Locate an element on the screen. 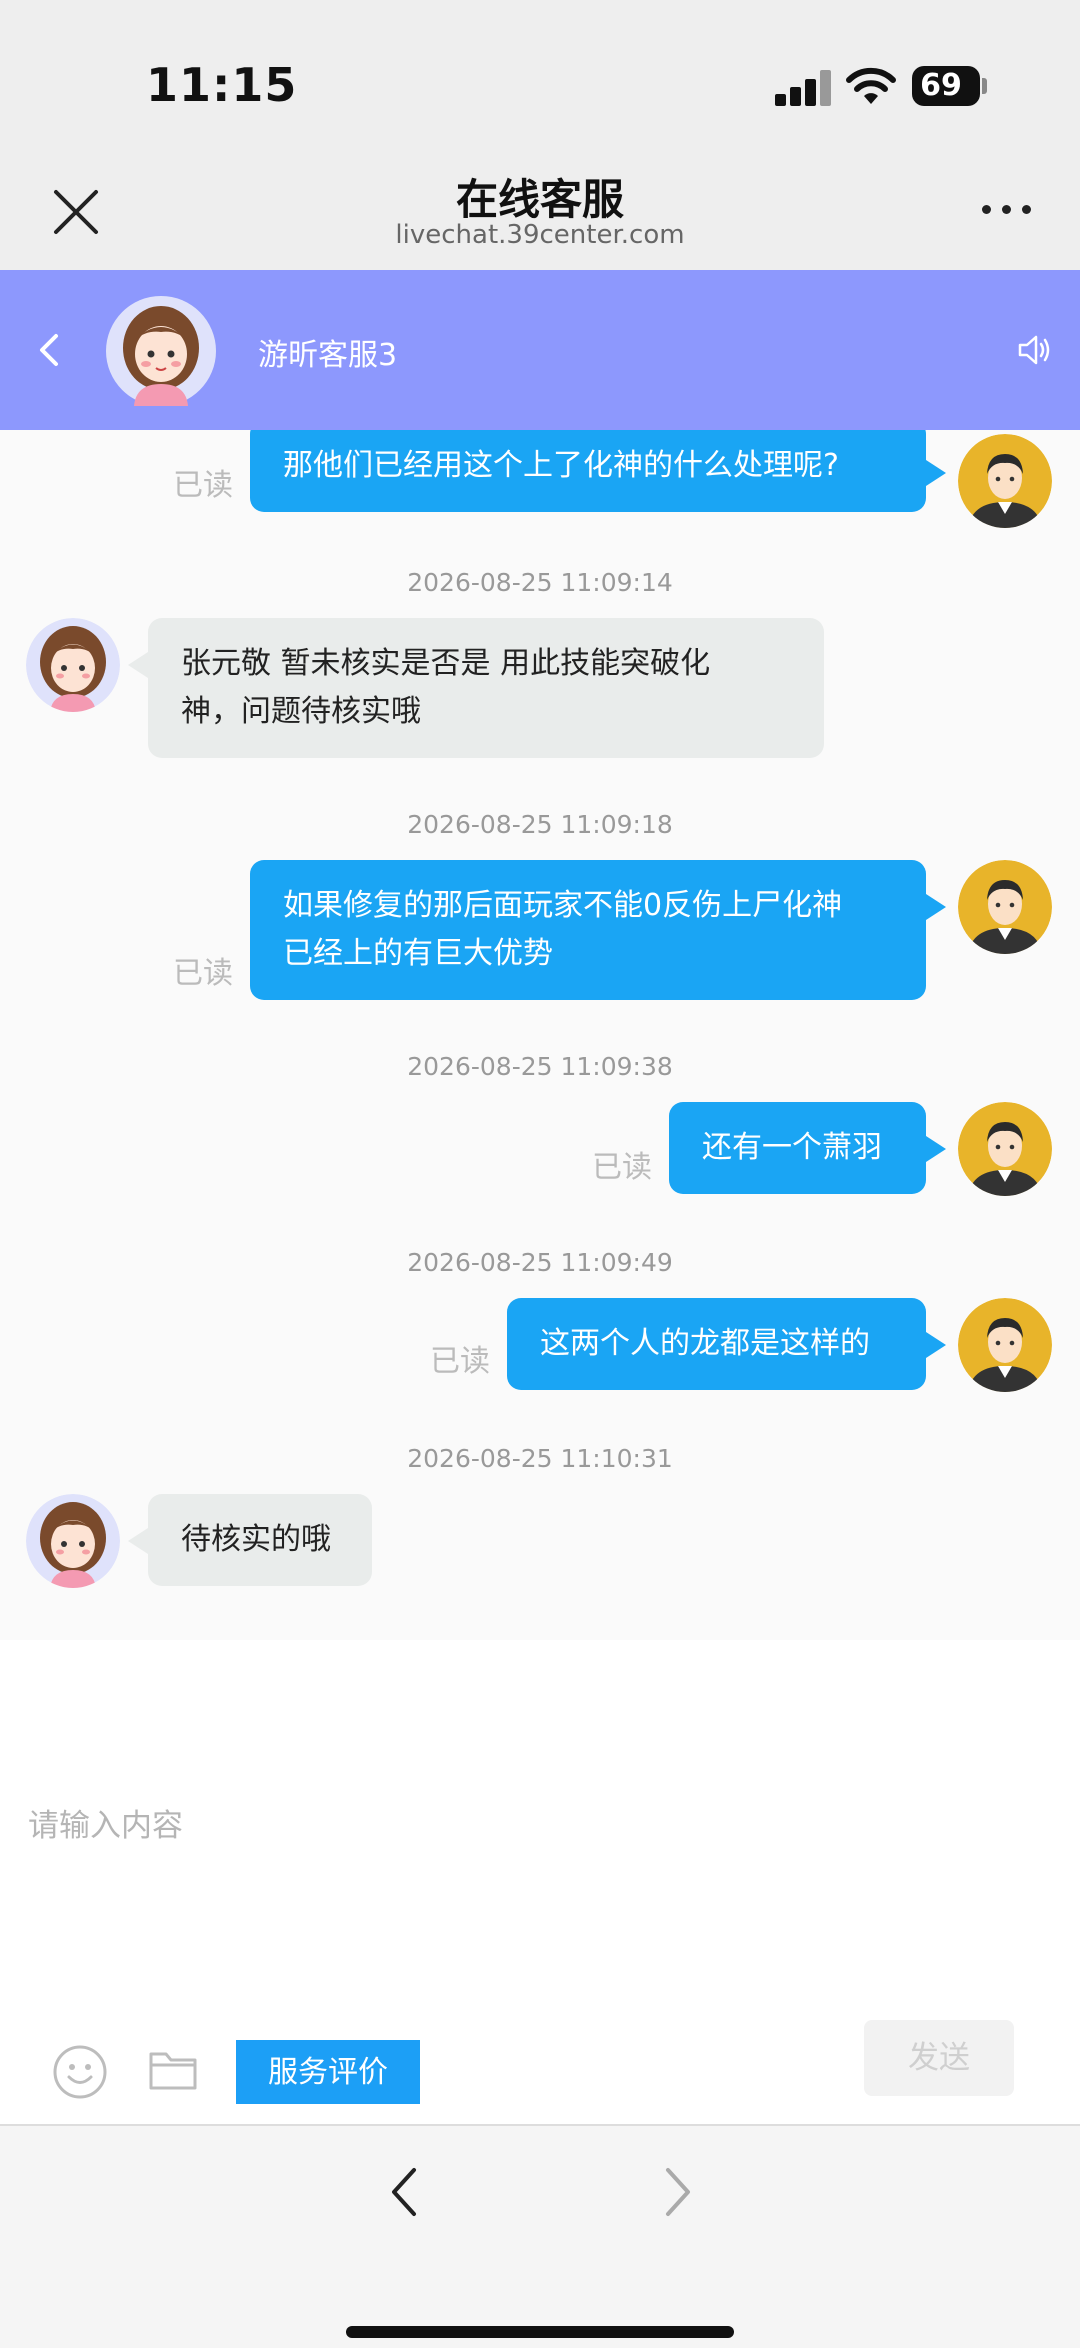  chevron-right-icon is located at coordinates (678, 2192).